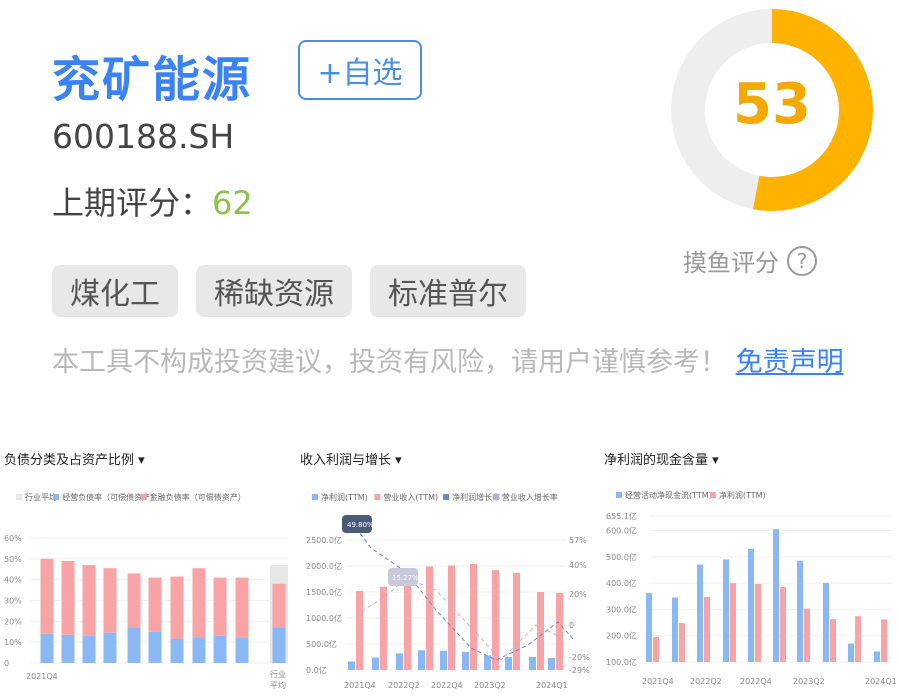 The width and height of the screenshot is (899, 696). Describe the element at coordinates (621, 516) in the screenshot. I see `y-tick-label: 655.1亿` at that location.